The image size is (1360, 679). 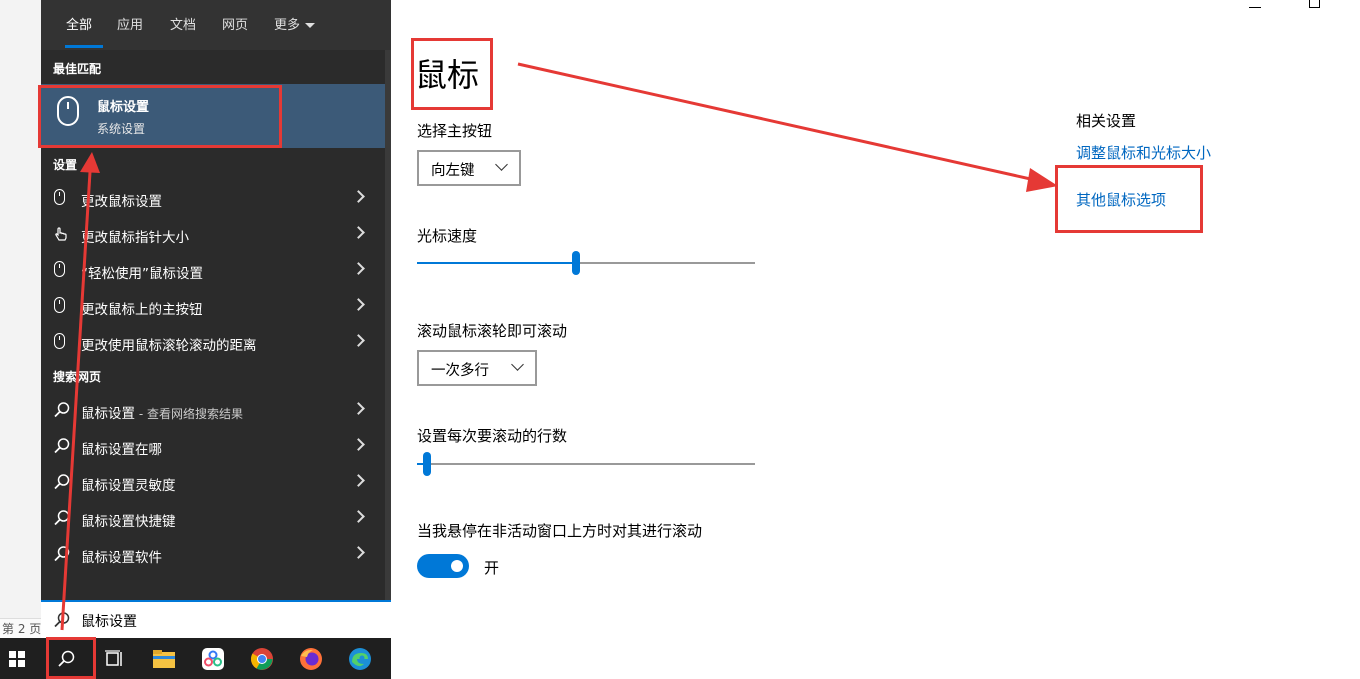 I want to click on pointer-hand-icon, so click(x=61, y=234).